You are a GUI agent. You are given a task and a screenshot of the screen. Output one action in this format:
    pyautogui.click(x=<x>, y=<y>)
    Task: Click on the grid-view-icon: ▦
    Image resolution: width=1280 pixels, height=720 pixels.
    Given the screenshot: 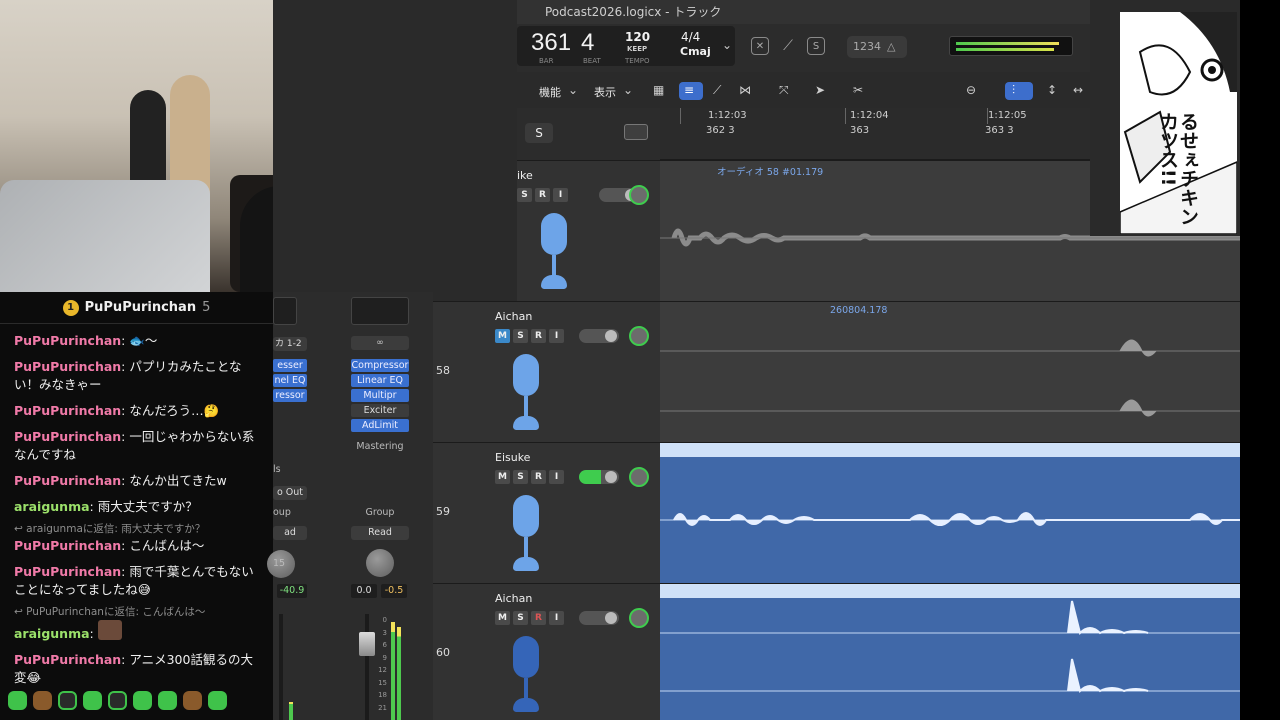 What is the action you would take?
    pyautogui.click(x=658, y=90)
    